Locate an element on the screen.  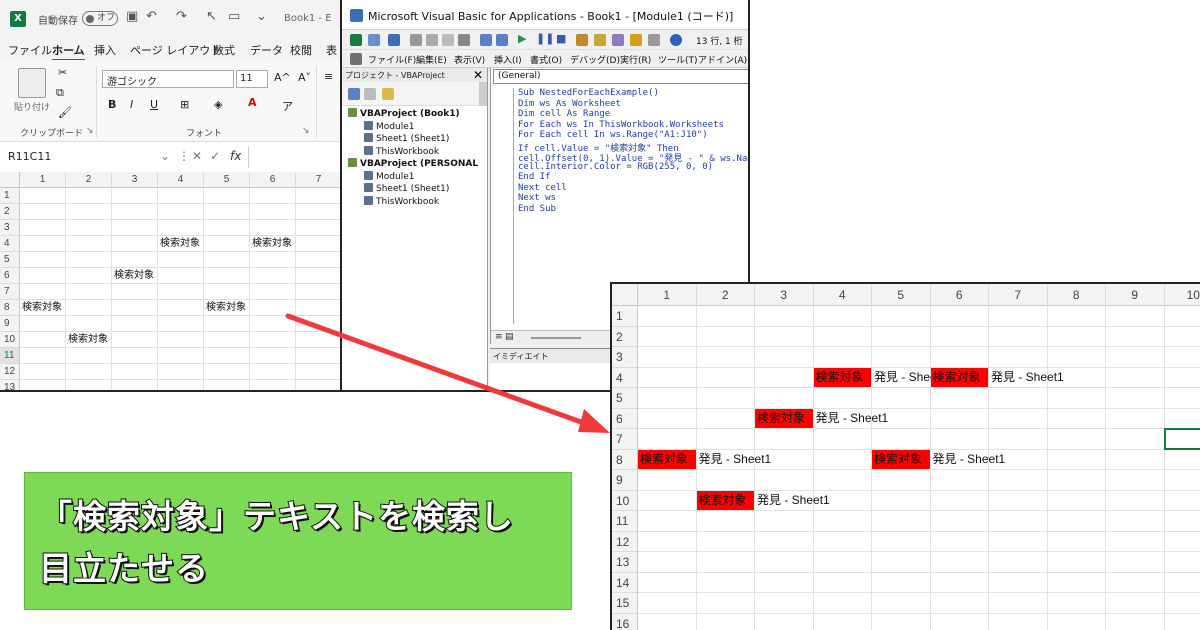
cut-icon is located at coordinates (416, 40).